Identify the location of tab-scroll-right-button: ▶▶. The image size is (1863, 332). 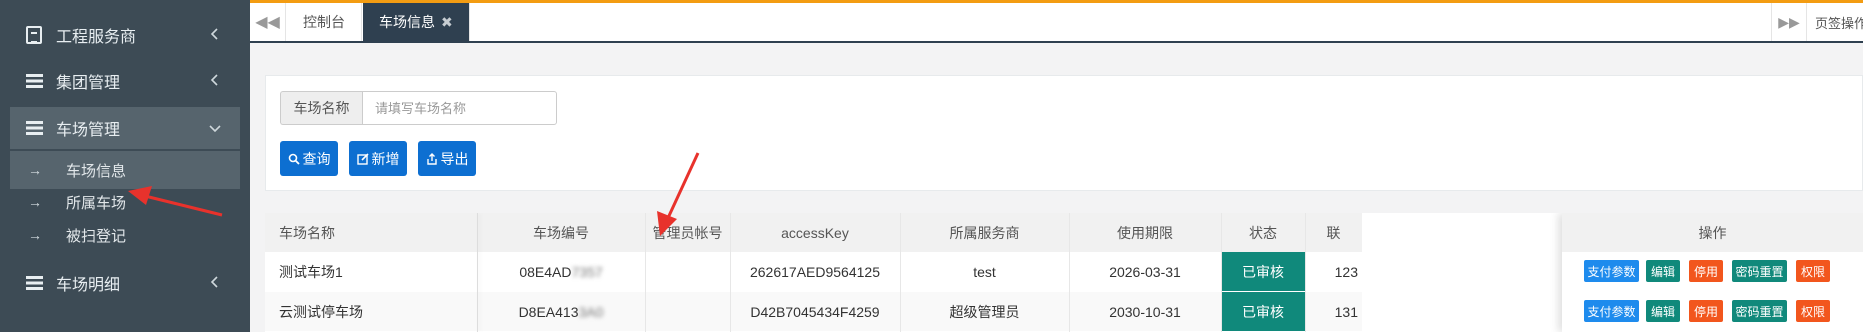
(1789, 22).